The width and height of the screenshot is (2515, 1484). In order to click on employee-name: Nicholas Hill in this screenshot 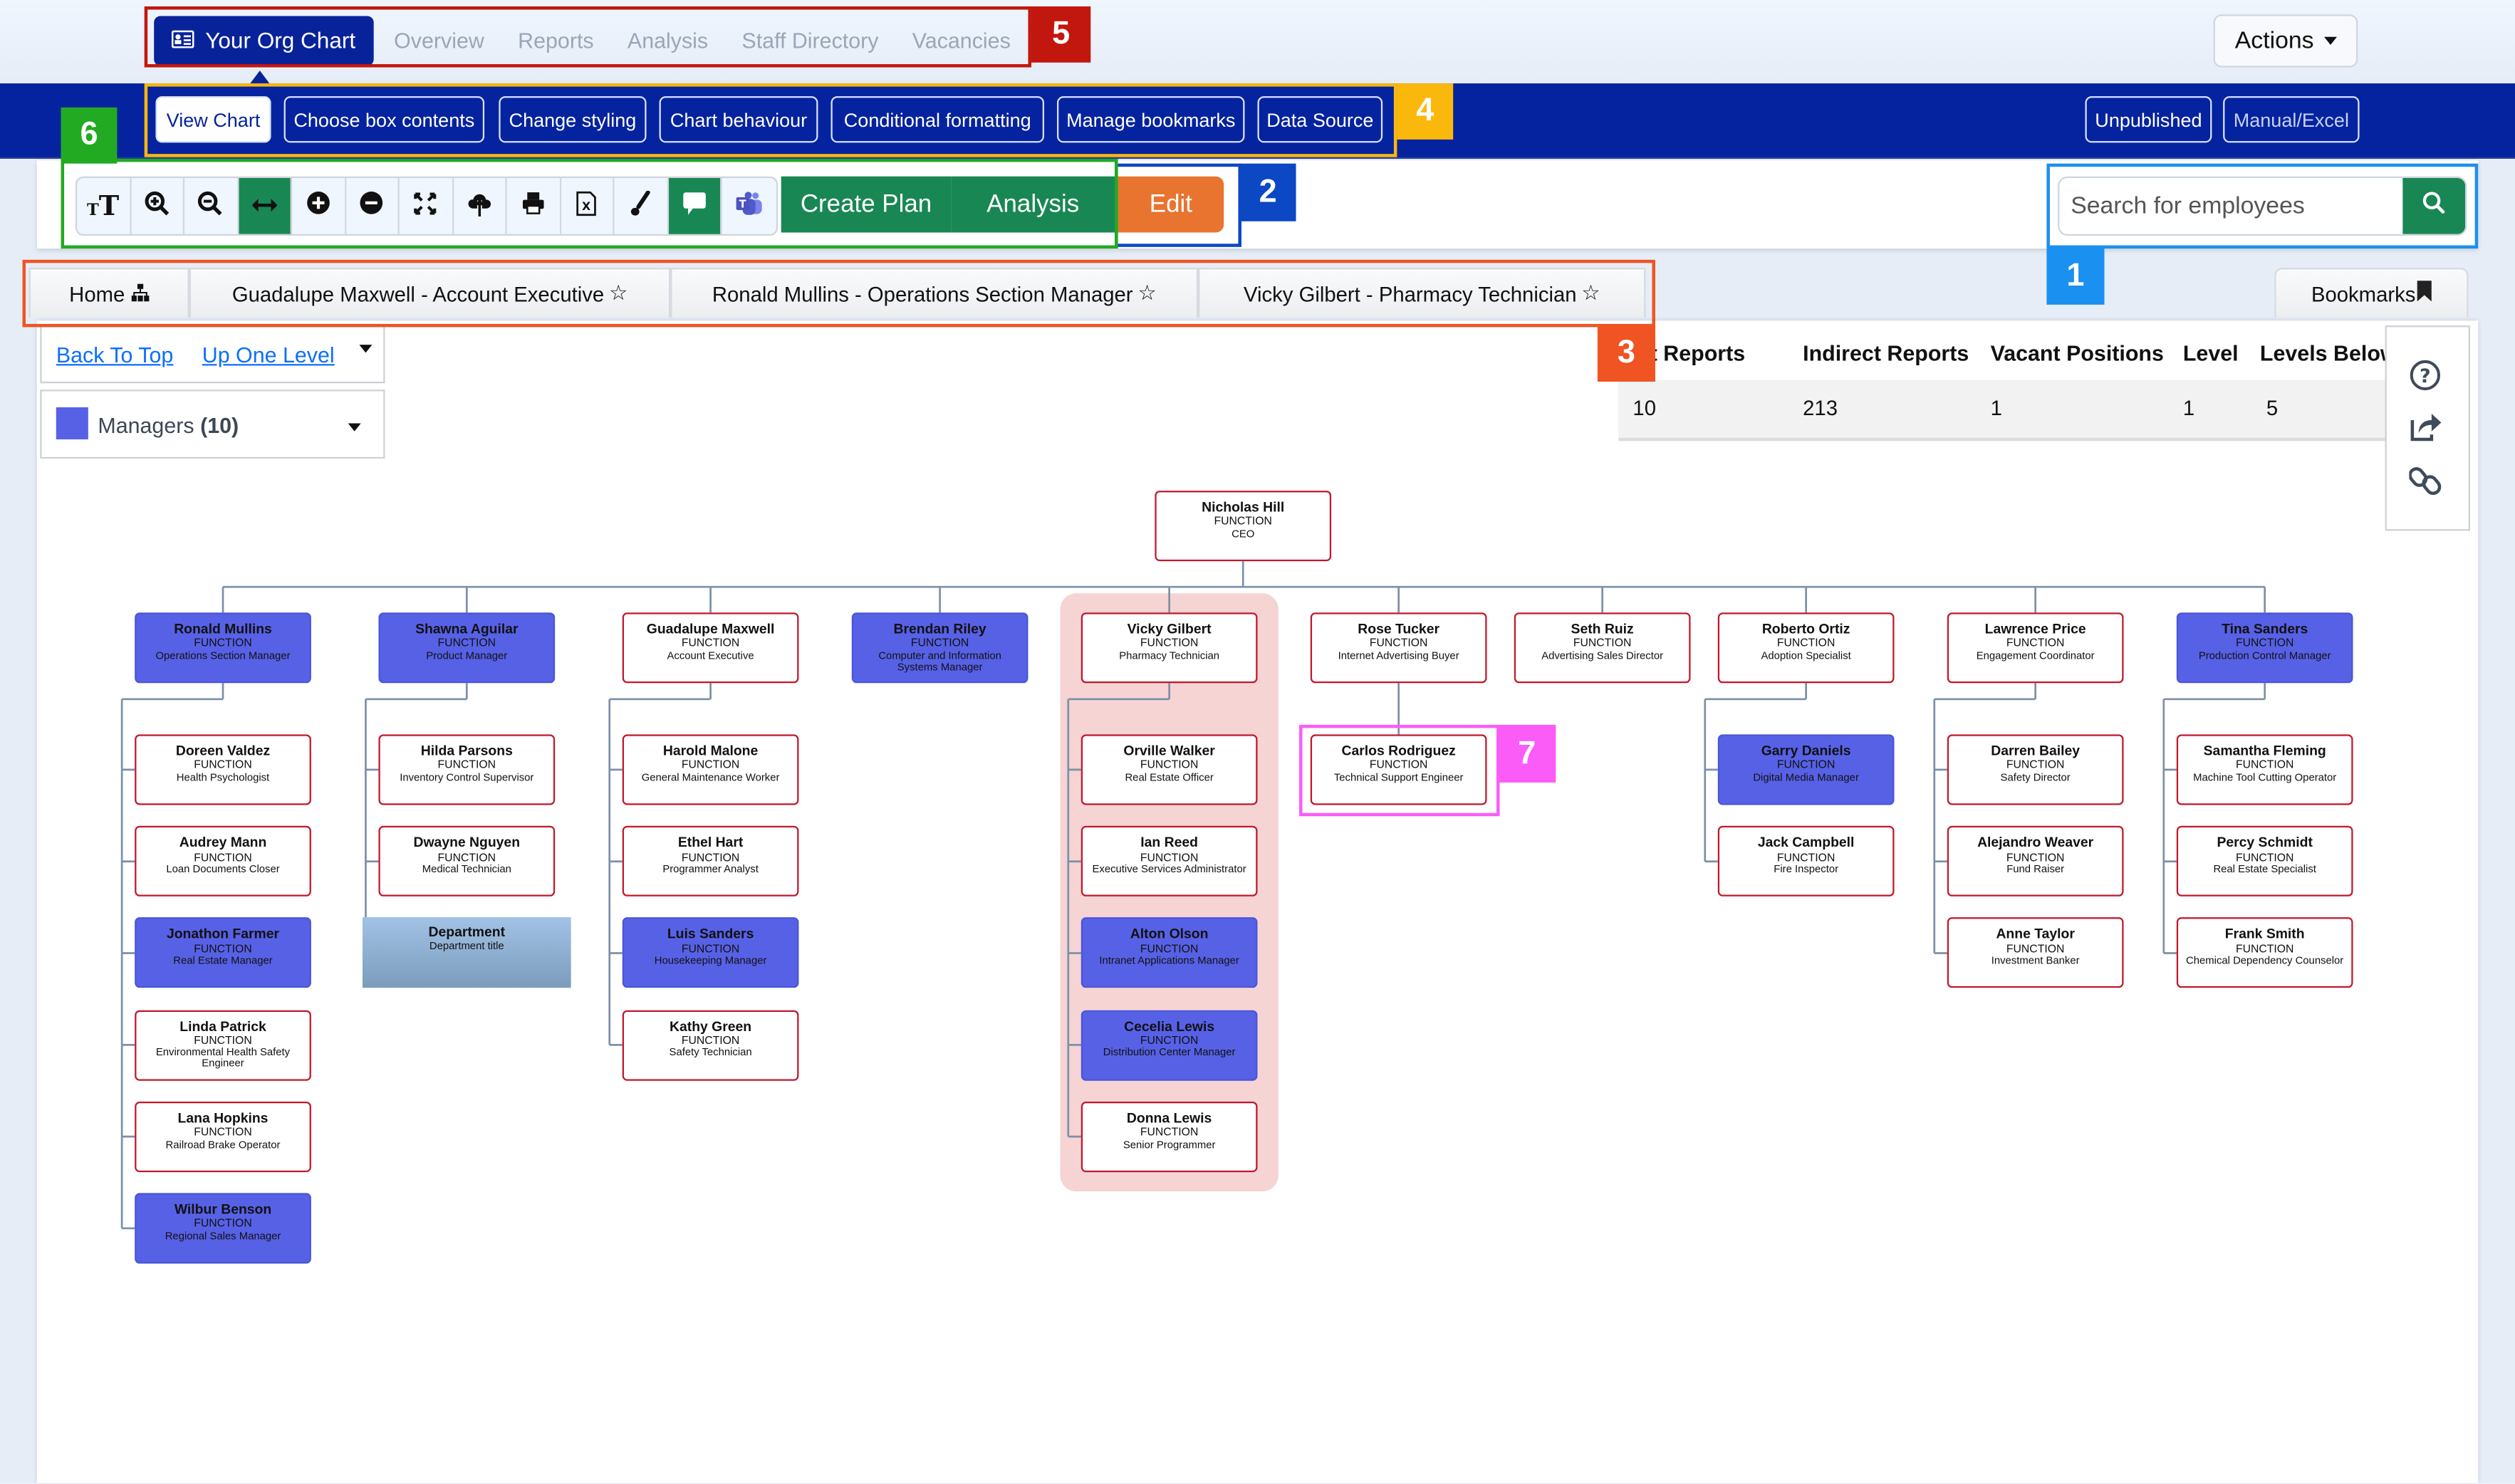, I will do `click(1243, 506)`.